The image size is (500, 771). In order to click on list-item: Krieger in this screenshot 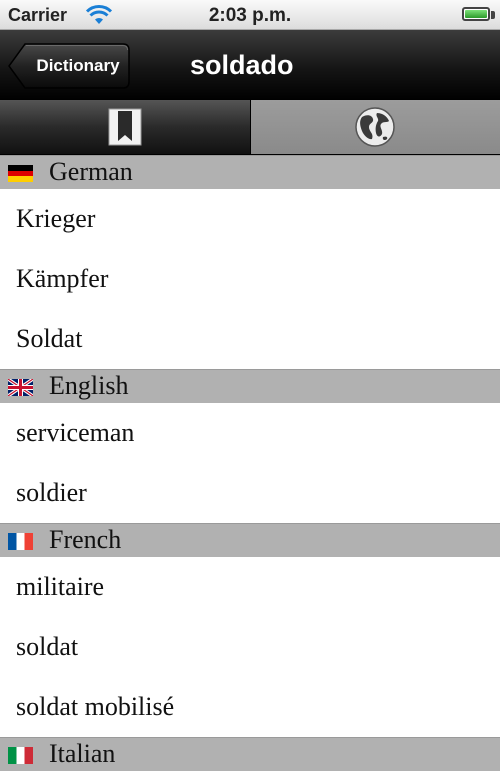, I will do `click(250, 219)`.